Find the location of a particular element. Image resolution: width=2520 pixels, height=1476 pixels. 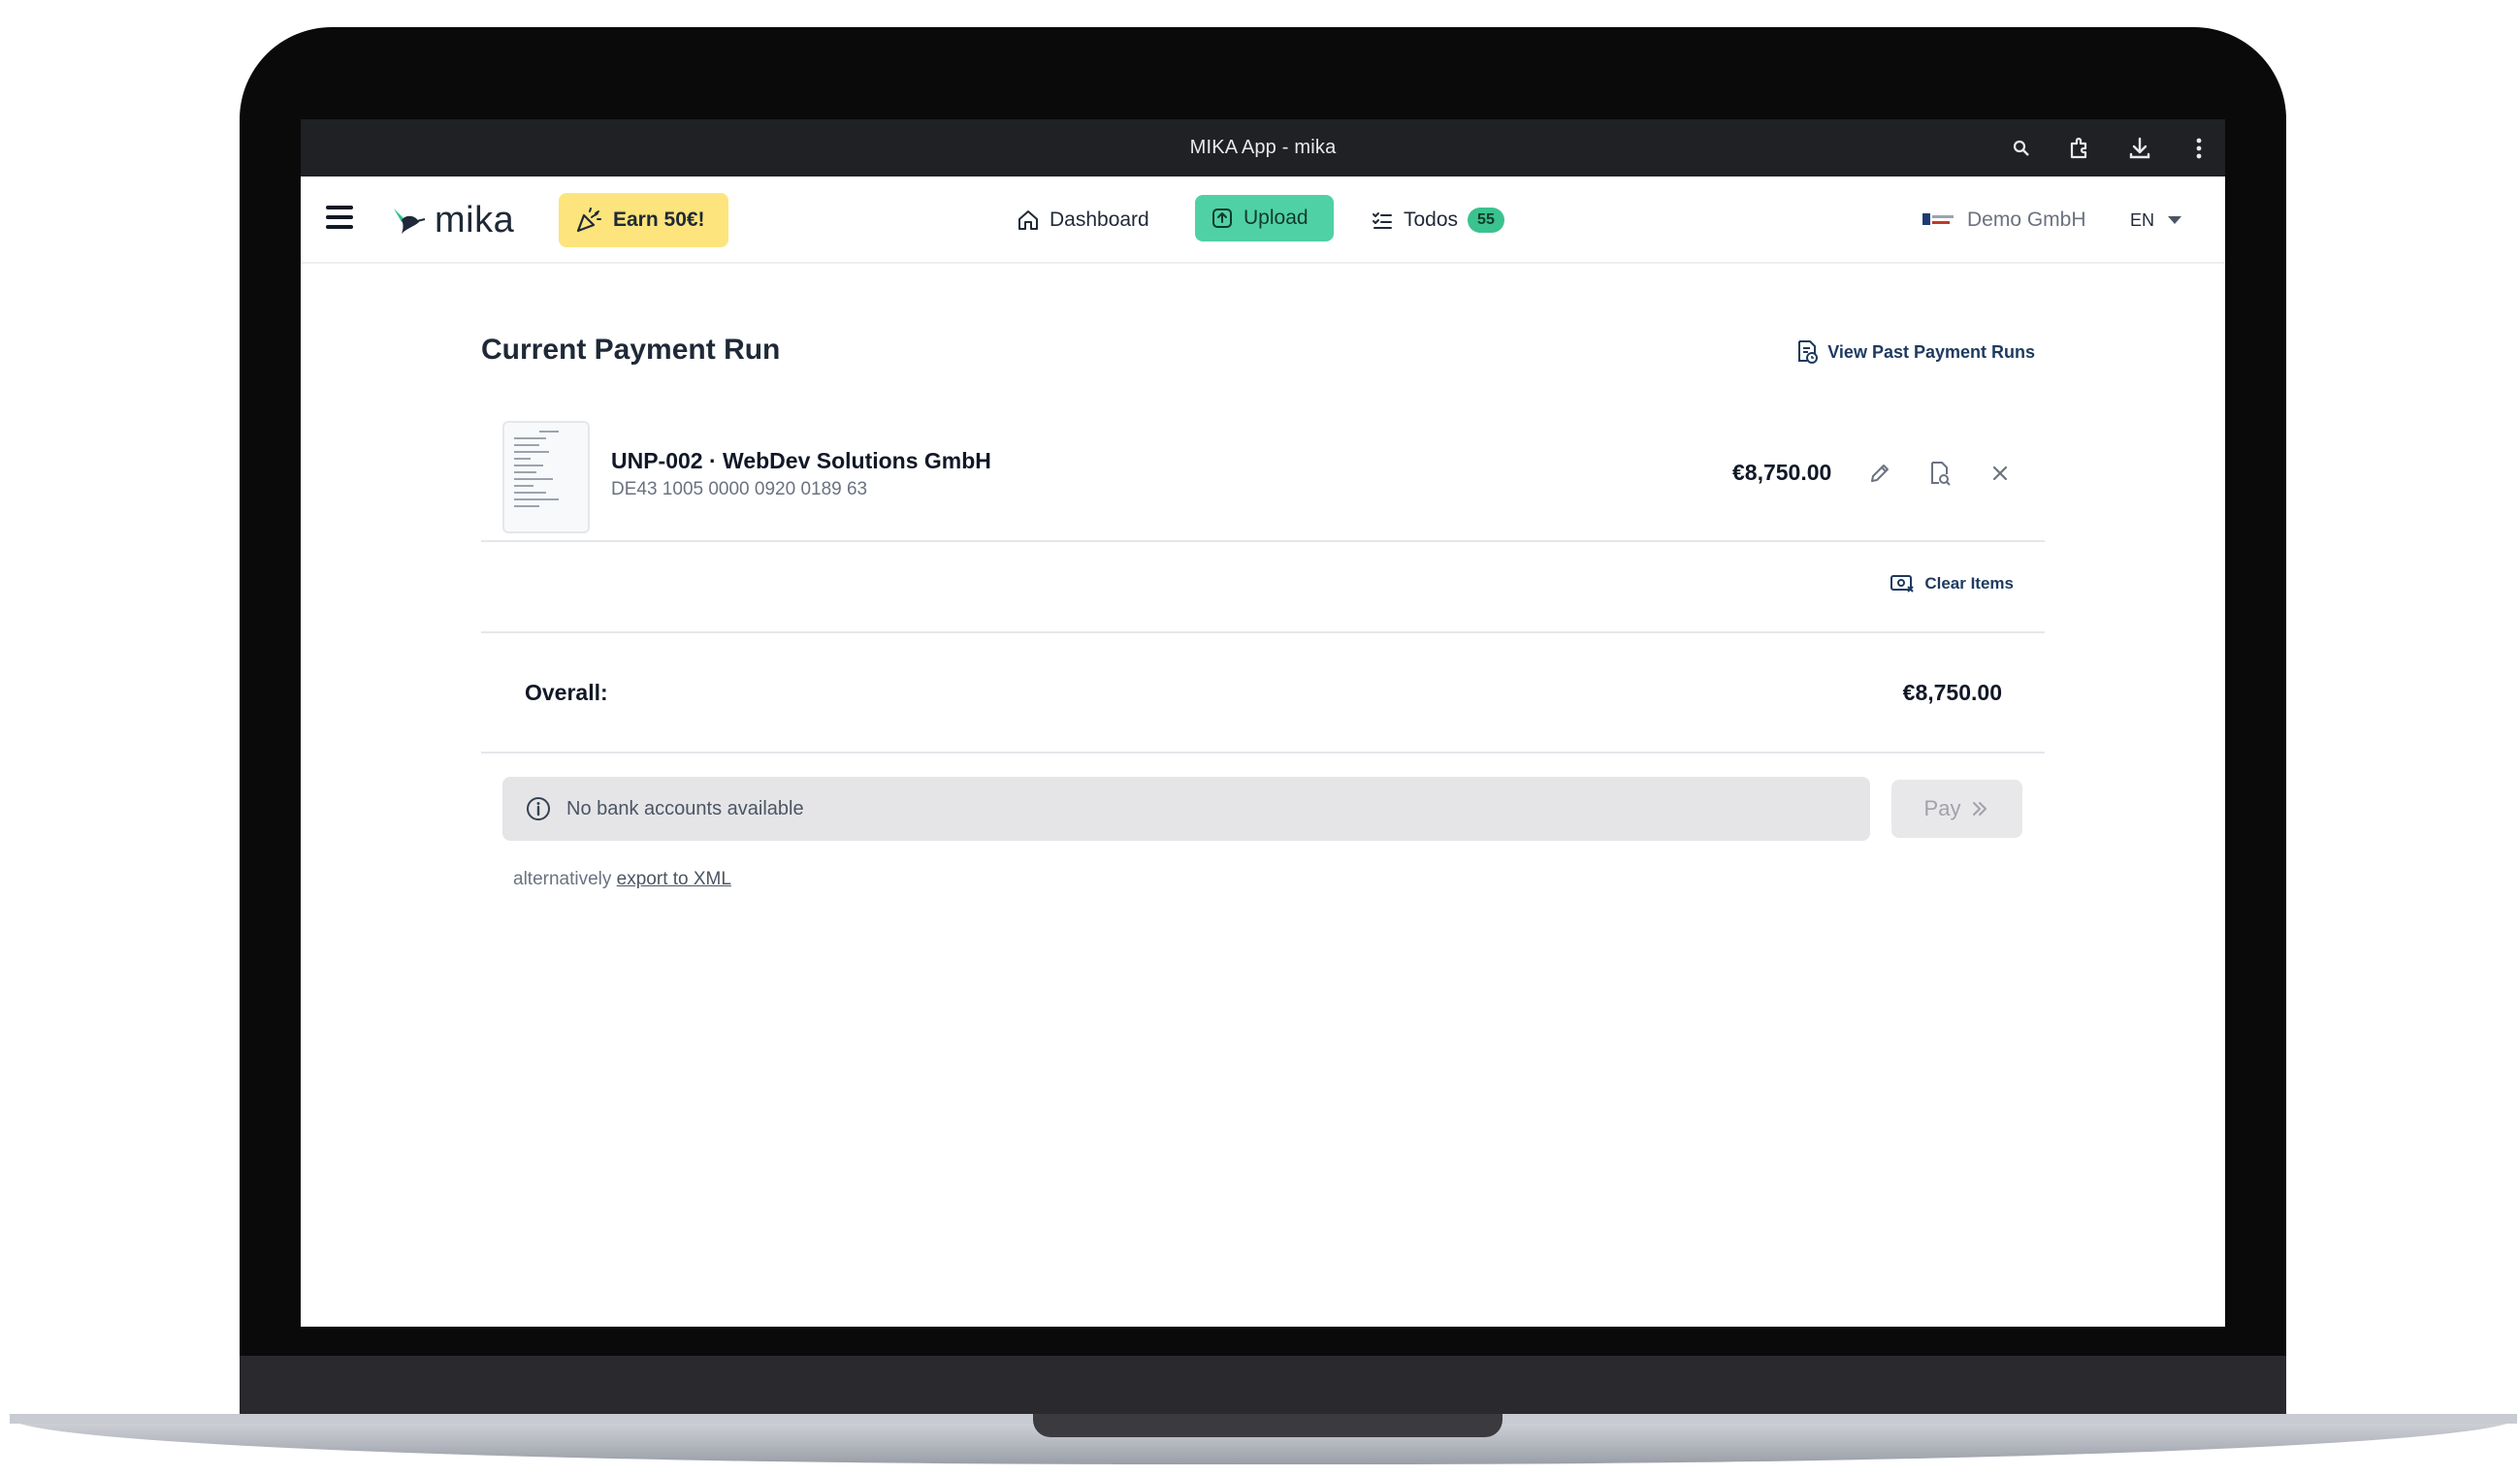

browser-titlebar: MIKA App - mika is located at coordinates (1263, 147).